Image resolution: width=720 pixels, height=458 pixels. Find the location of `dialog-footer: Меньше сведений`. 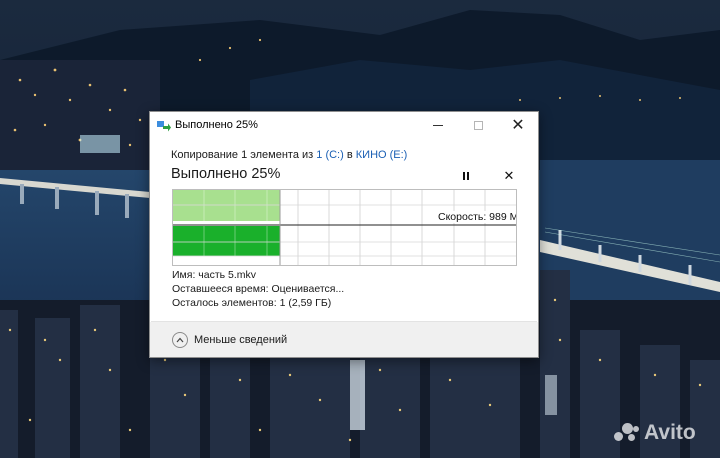

dialog-footer: Меньше сведений is located at coordinates (344, 339).